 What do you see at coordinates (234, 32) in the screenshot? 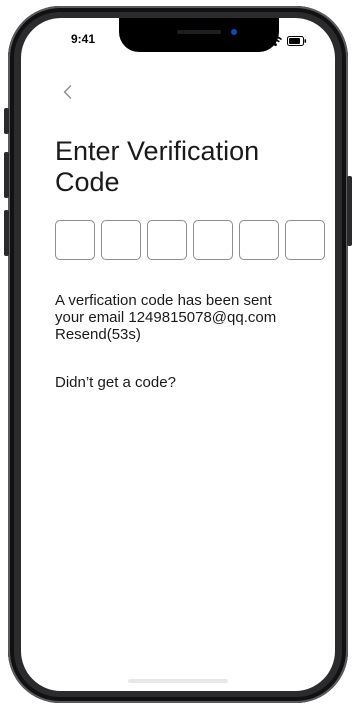
I see `front-camera` at bounding box center [234, 32].